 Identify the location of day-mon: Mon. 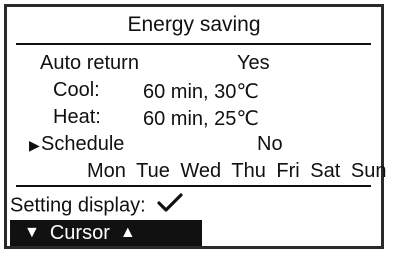
(106, 171).